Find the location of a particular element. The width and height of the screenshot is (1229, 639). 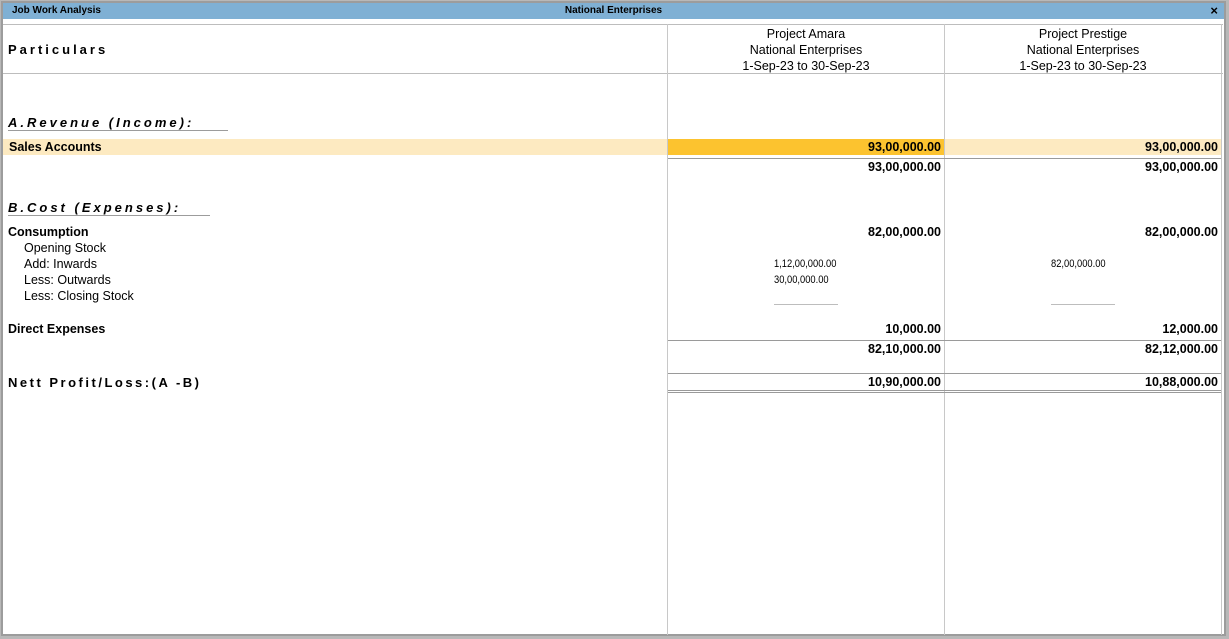

cost-total-divider is located at coordinates (944, 340).